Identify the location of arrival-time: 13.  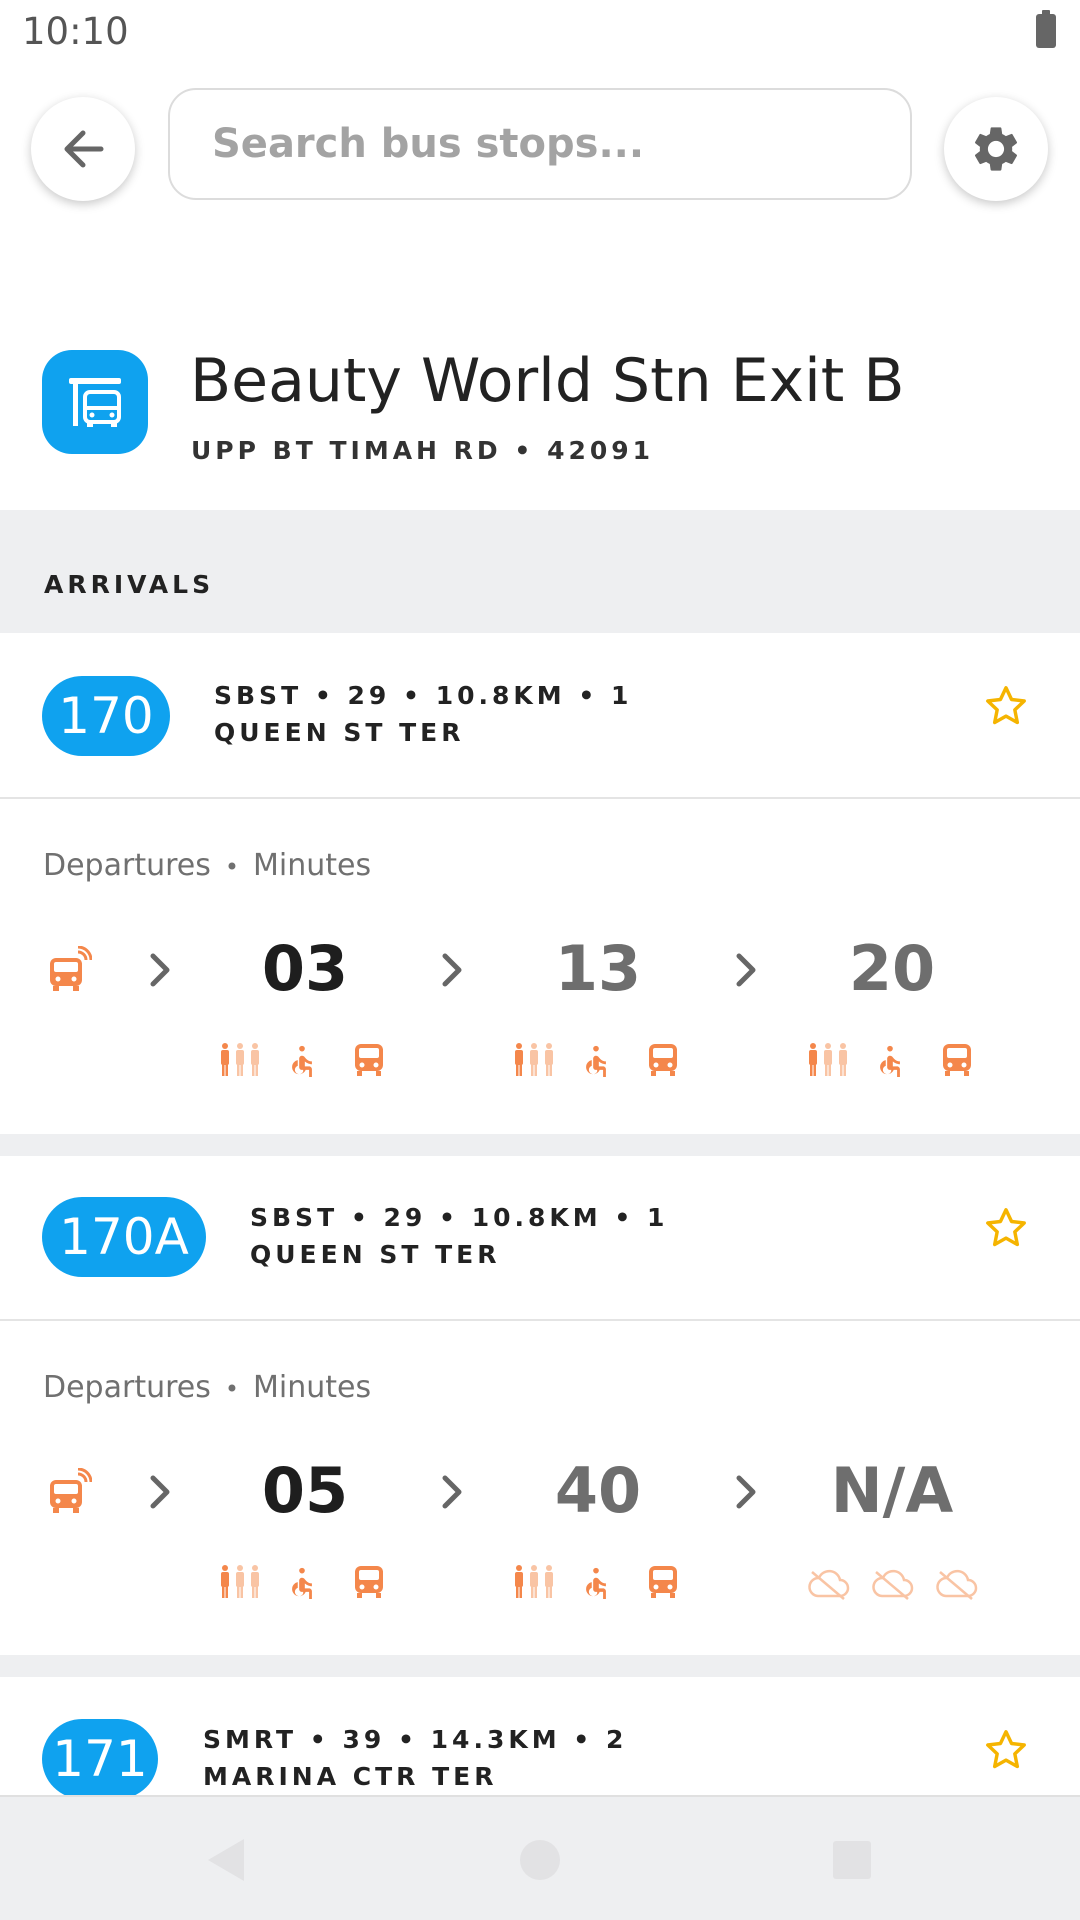
(598, 968).